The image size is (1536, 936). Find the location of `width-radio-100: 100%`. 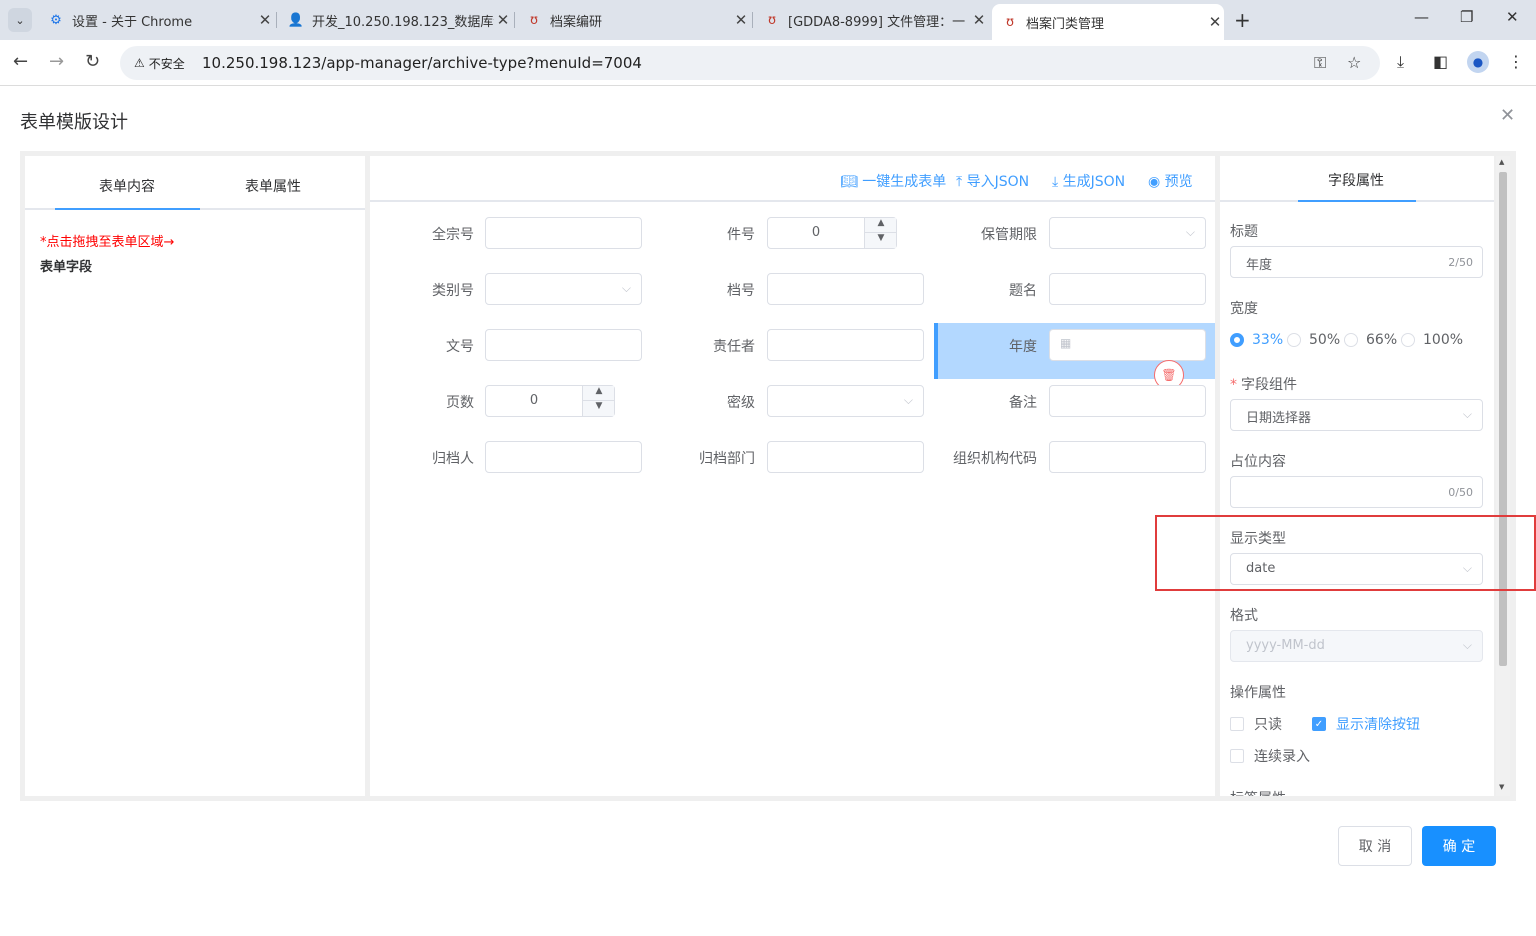

width-radio-100: 100% is located at coordinates (1432, 340).